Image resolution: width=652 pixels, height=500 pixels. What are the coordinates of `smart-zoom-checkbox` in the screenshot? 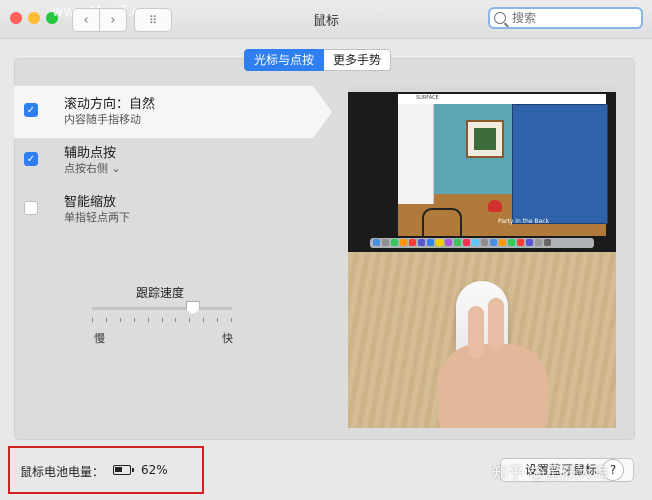 It's located at (31, 208).